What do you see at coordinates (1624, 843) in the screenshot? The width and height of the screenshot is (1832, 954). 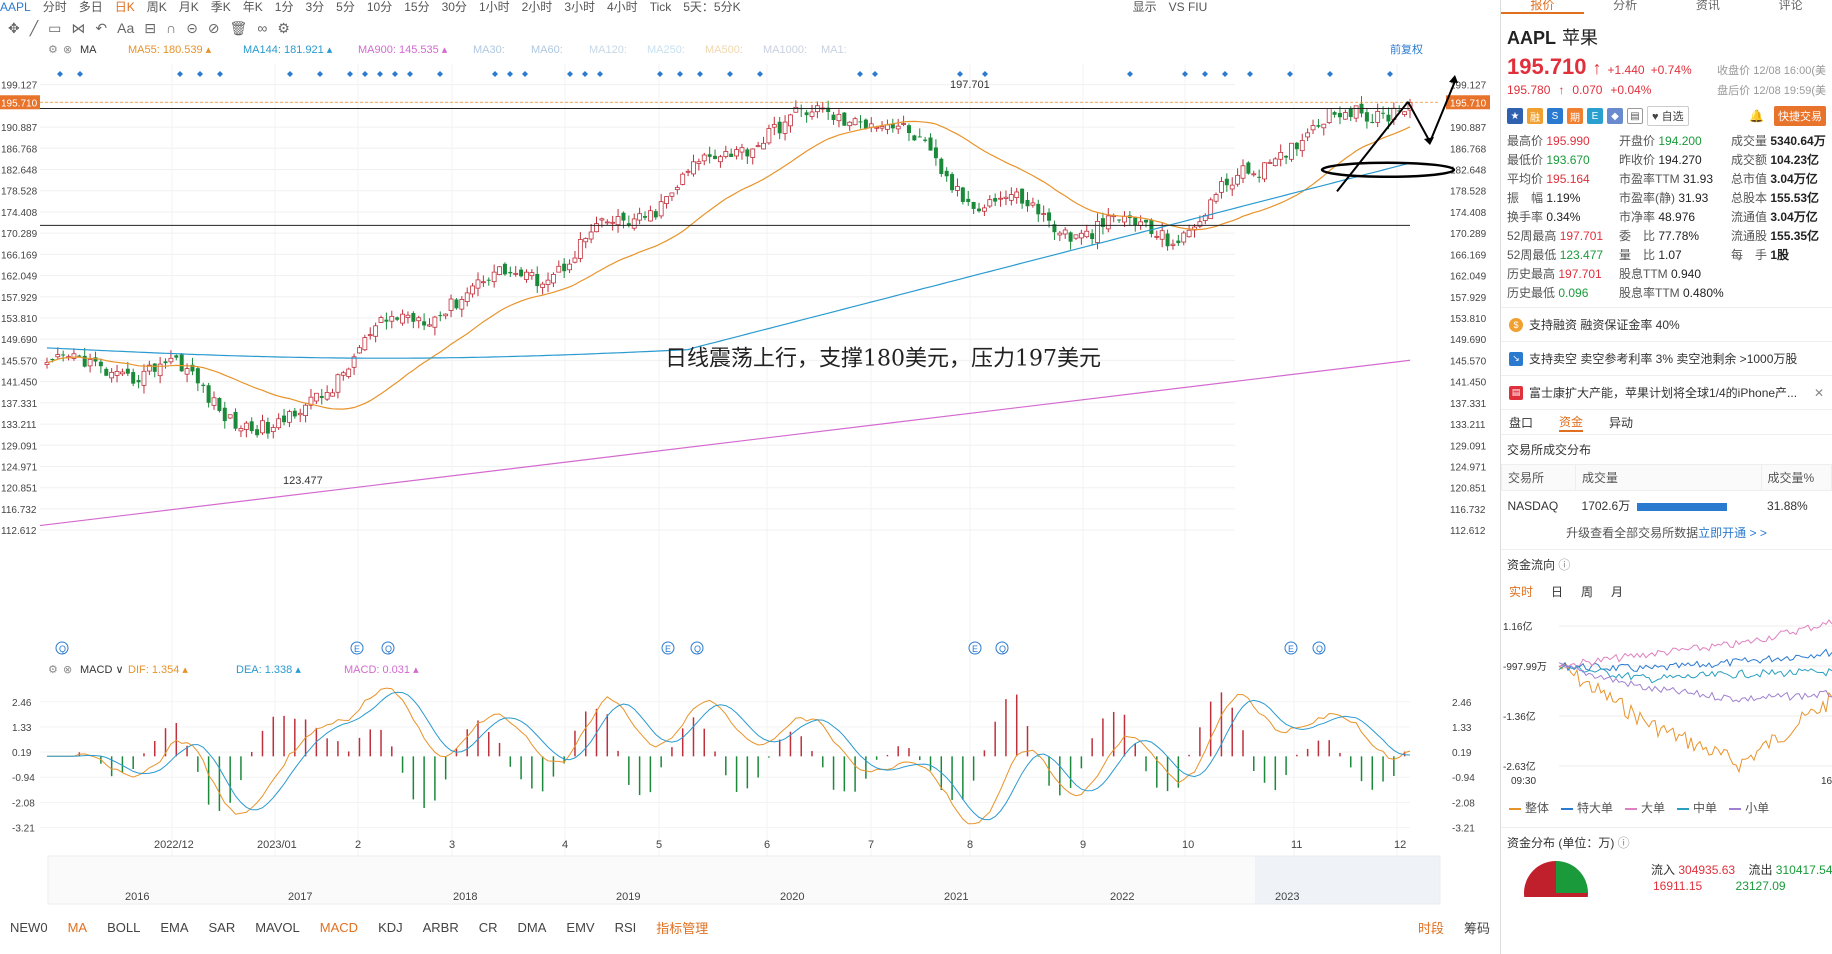 I see `dist-info-icon: ⓘ` at bounding box center [1624, 843].